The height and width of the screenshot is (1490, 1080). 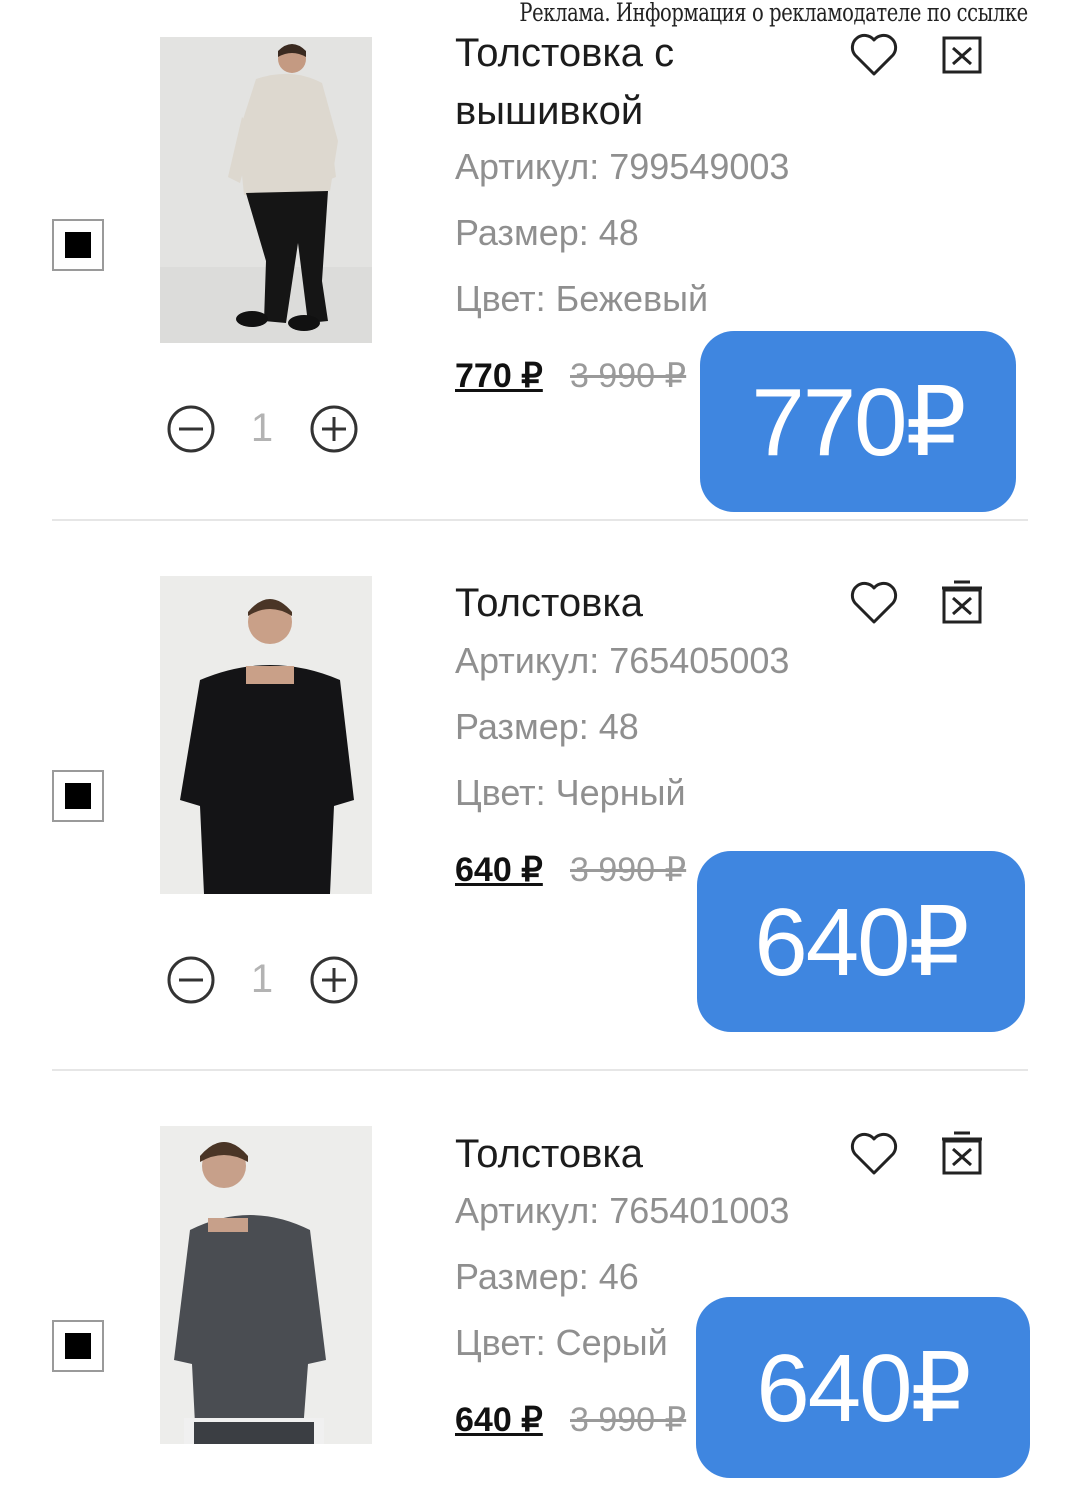 What do you see at coordinates (547, 1276) in the screenshot?
I see `product-size: Размер: 46` at bounding box center [547, 1276].